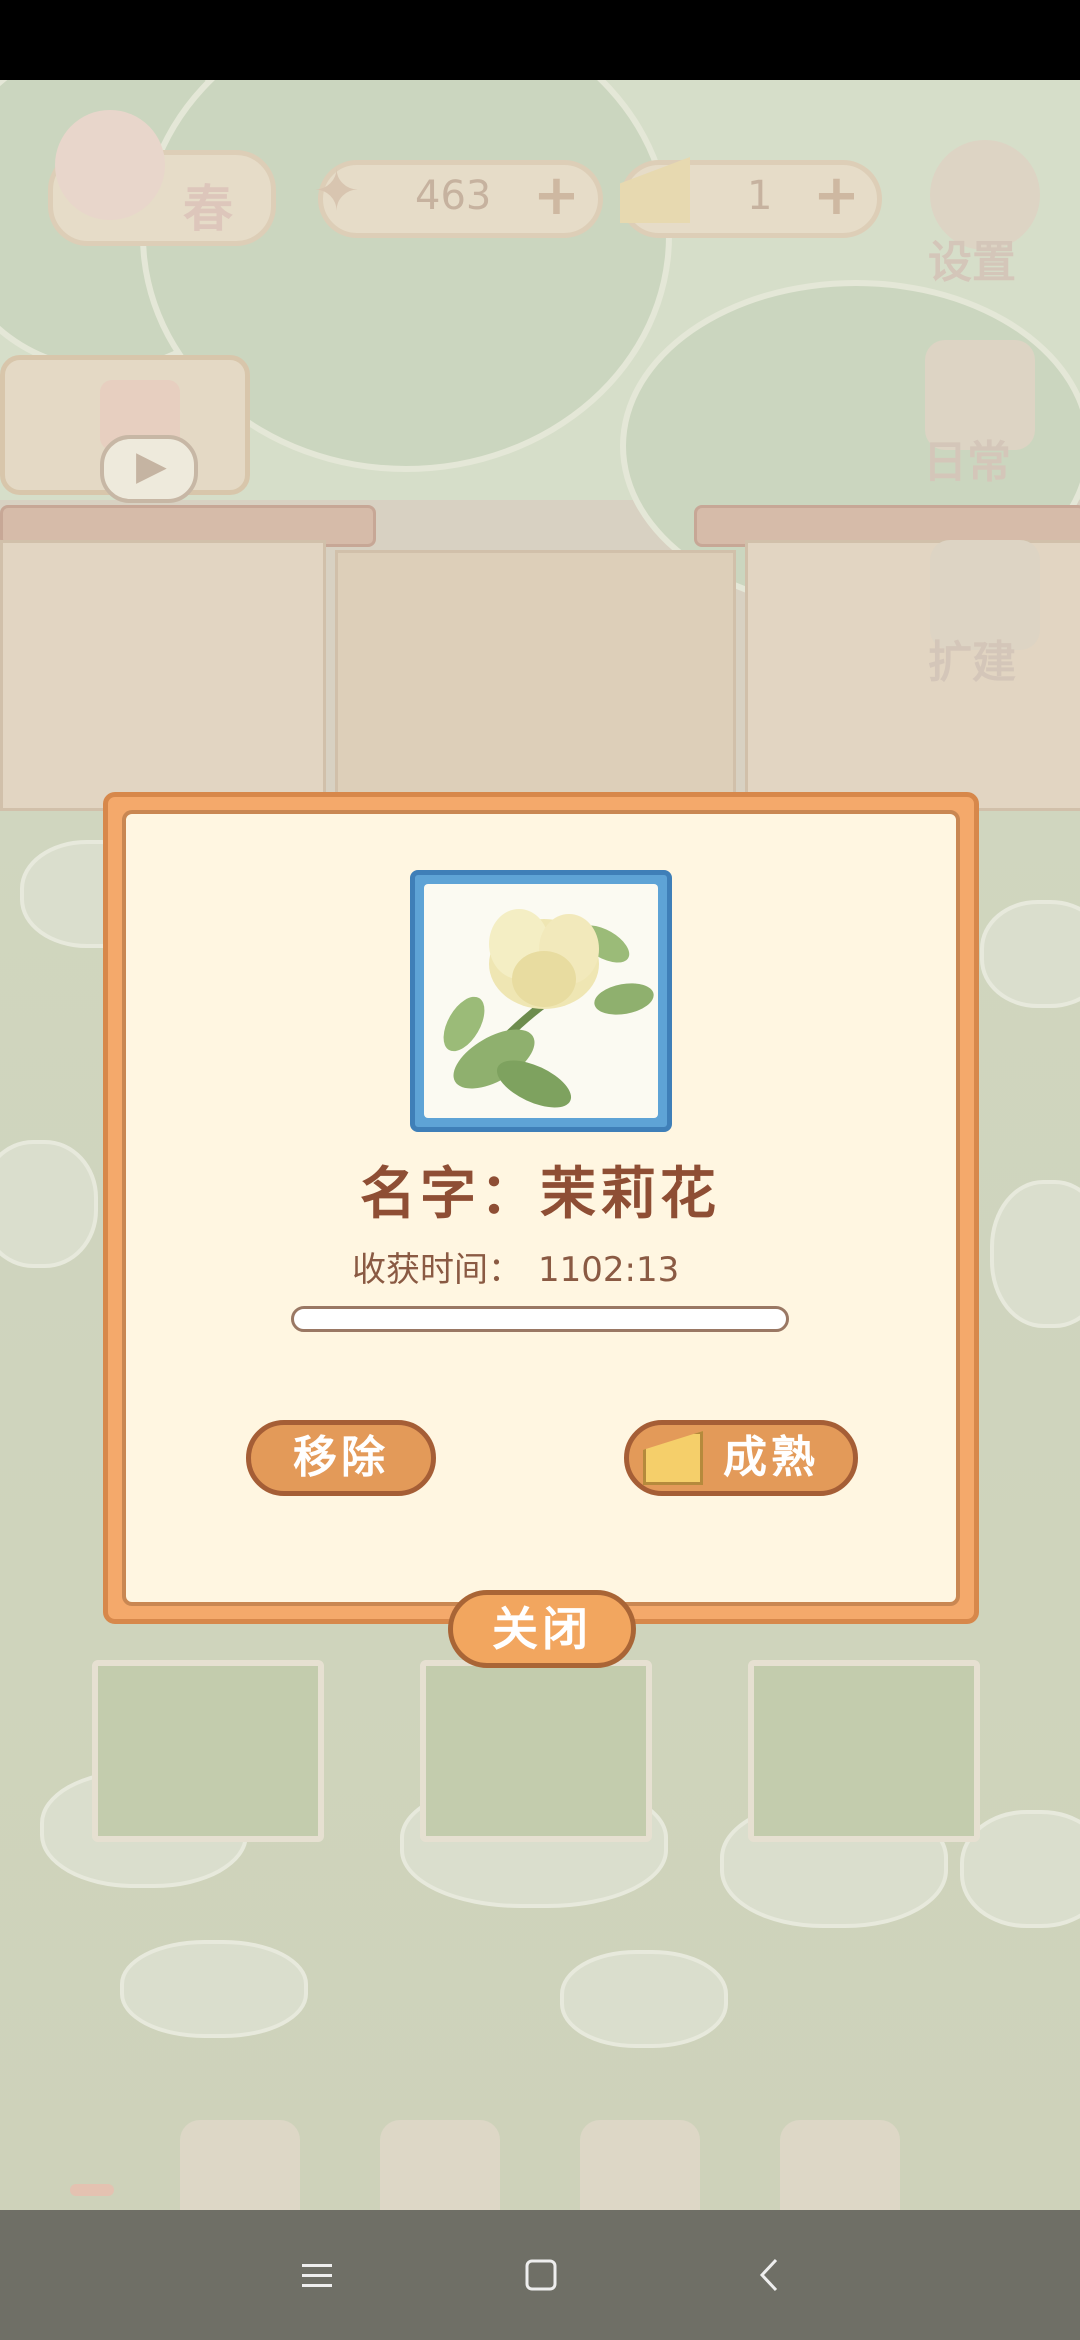 This screenshot has height=2340, width=1080. I want to click on home-nav-button, so click(541, 2275).